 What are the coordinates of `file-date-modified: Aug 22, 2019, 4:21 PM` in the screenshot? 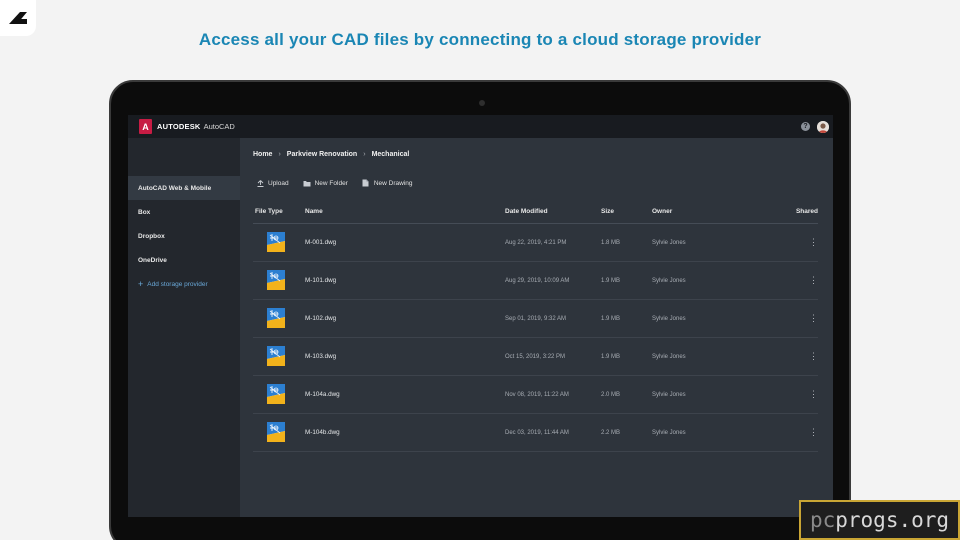 It's located at (536, 242).